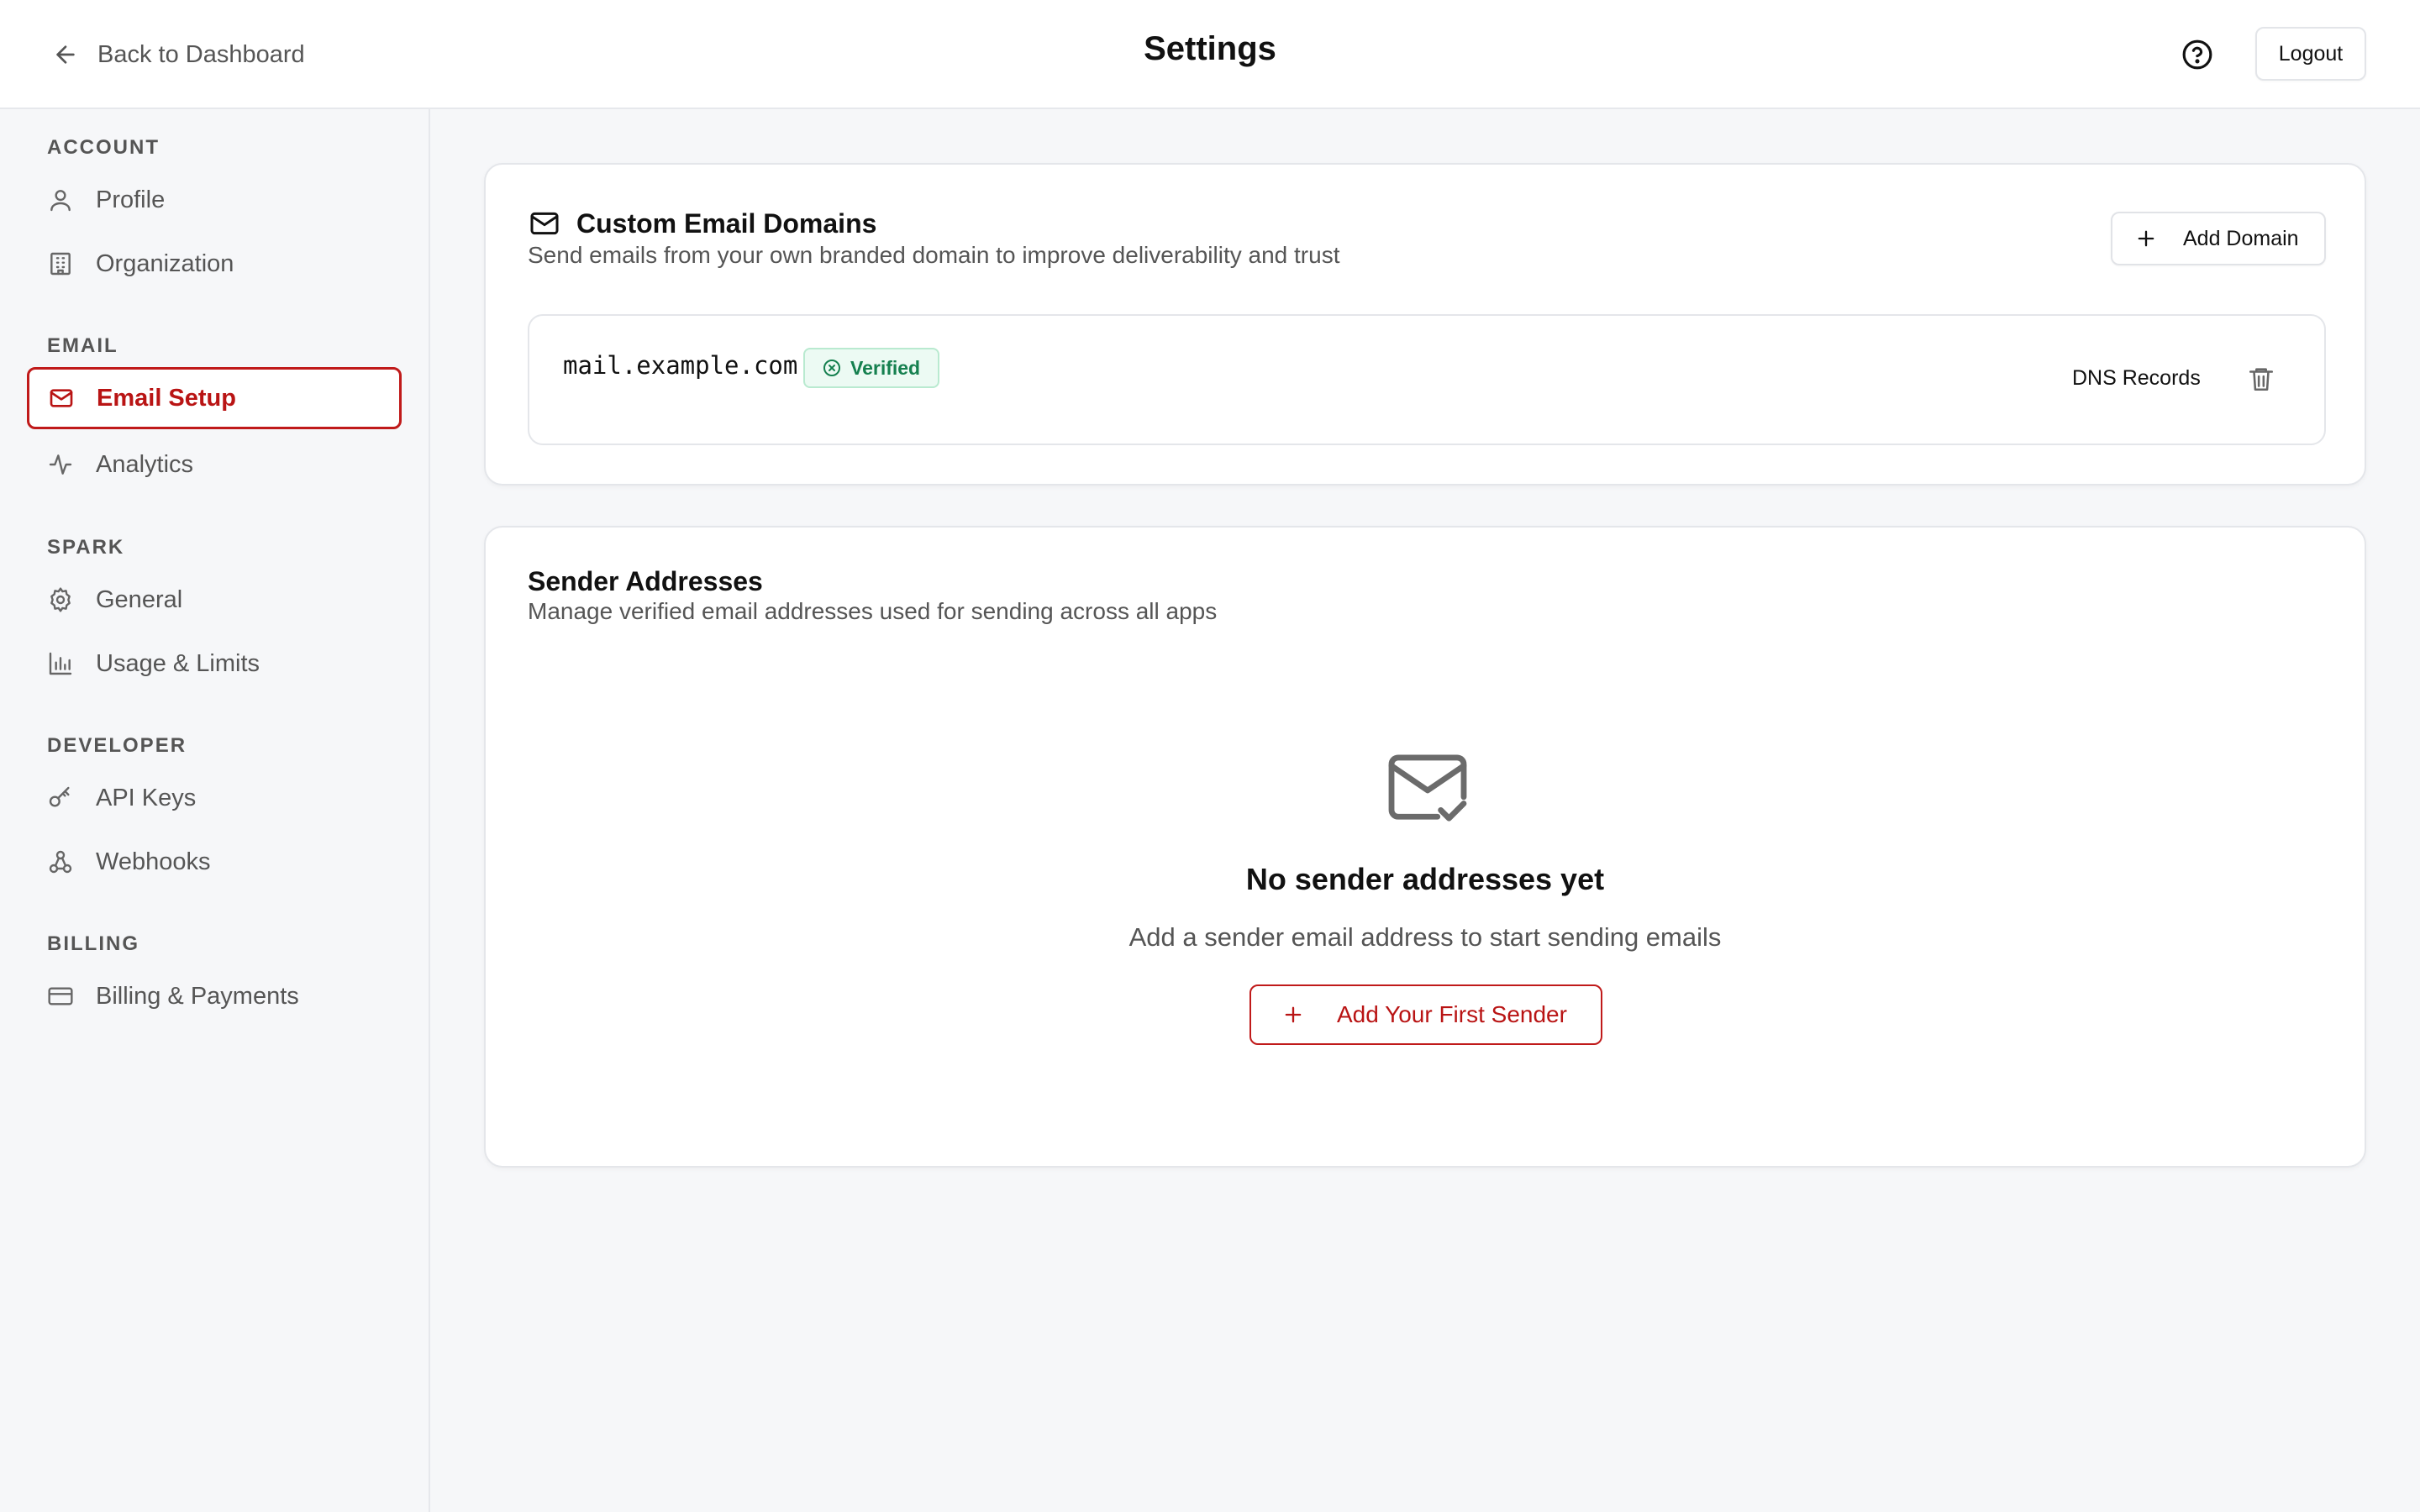  I want to click on empty-state-title: No sender addresses yet, so click(1425, 879).